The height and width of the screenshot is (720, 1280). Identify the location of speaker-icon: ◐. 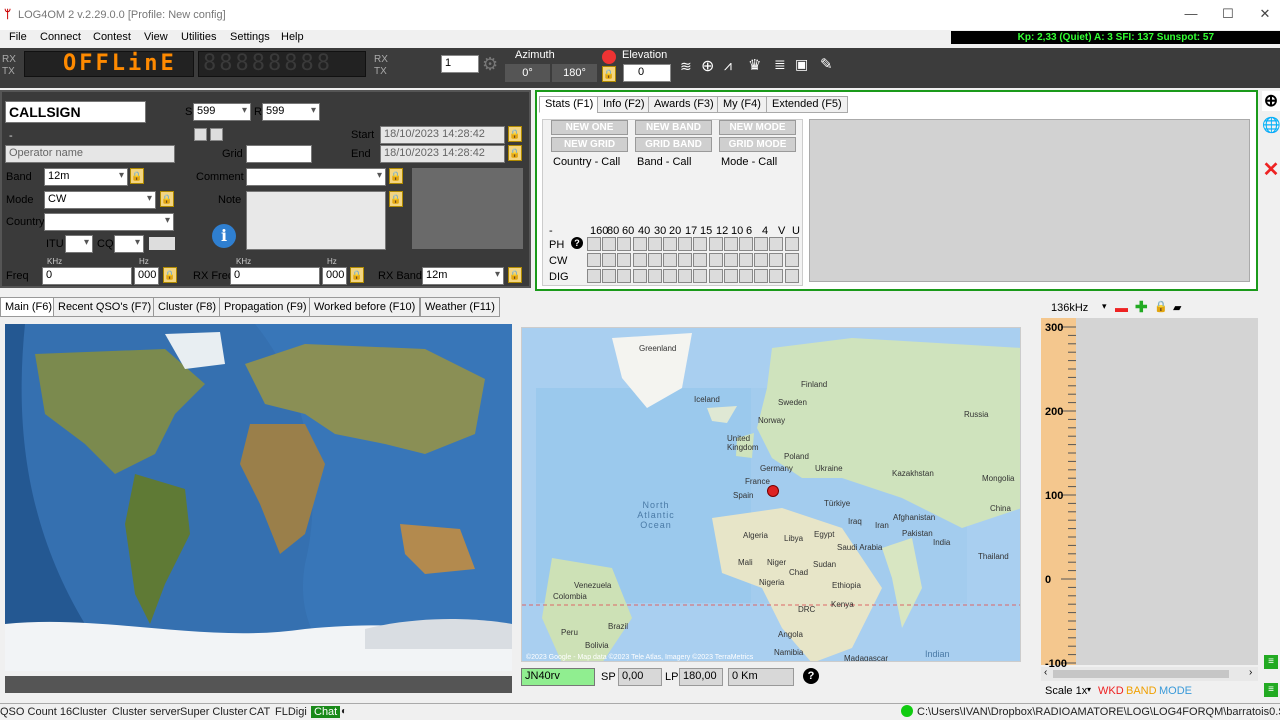
(344, 711).